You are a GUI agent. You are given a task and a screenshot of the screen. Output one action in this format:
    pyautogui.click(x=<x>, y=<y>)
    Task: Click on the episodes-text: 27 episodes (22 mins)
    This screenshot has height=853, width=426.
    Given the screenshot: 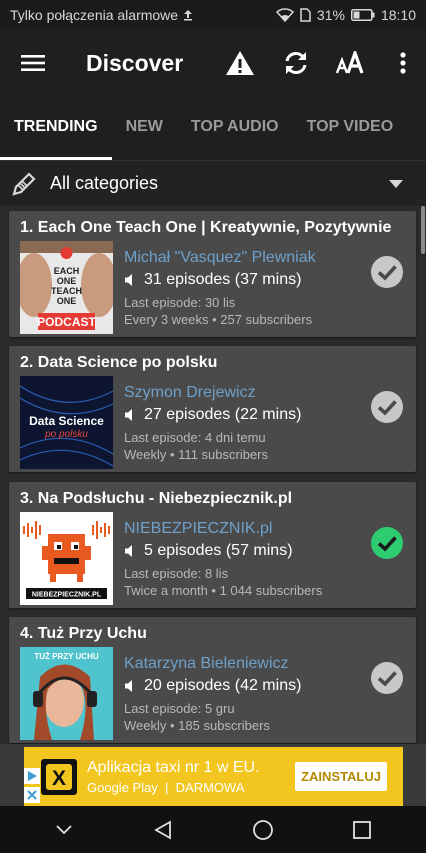 What is the action you would take?
    pyautogui.click(x=223, y=414)
    